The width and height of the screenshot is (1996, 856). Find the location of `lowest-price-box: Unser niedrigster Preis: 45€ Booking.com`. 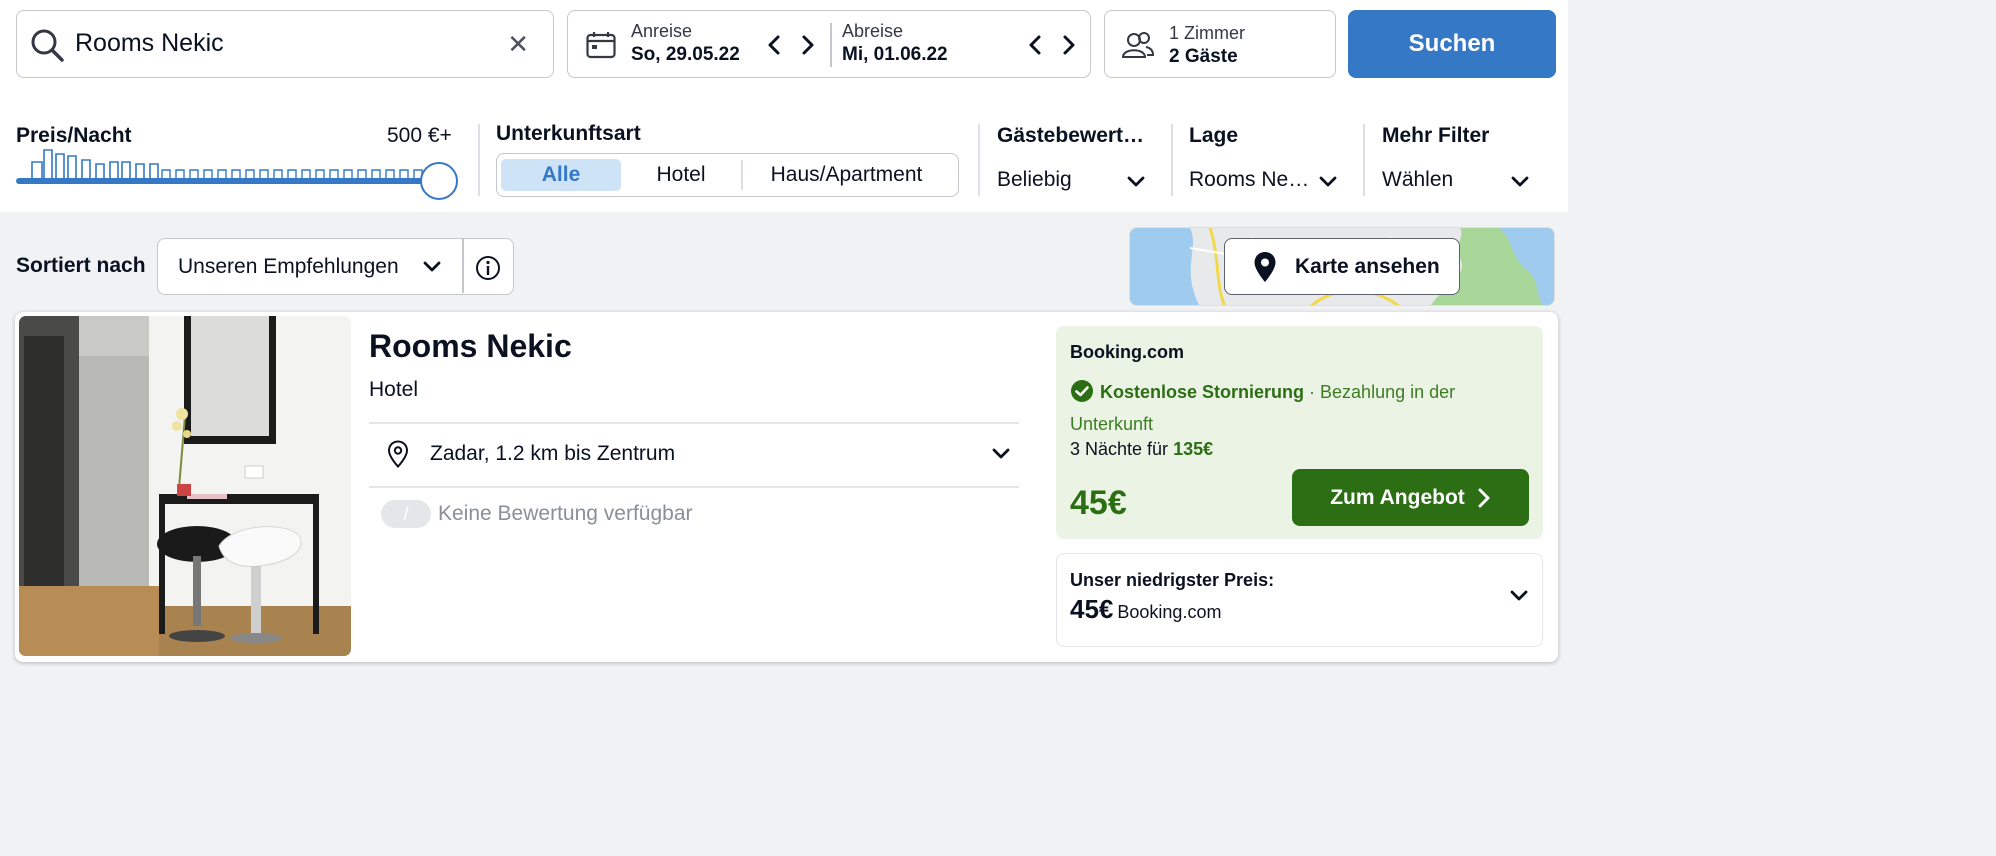

lowest-price-box: Unser niedrigster Preis: 45€ Booking.com is located at coordinates (1299, 600).